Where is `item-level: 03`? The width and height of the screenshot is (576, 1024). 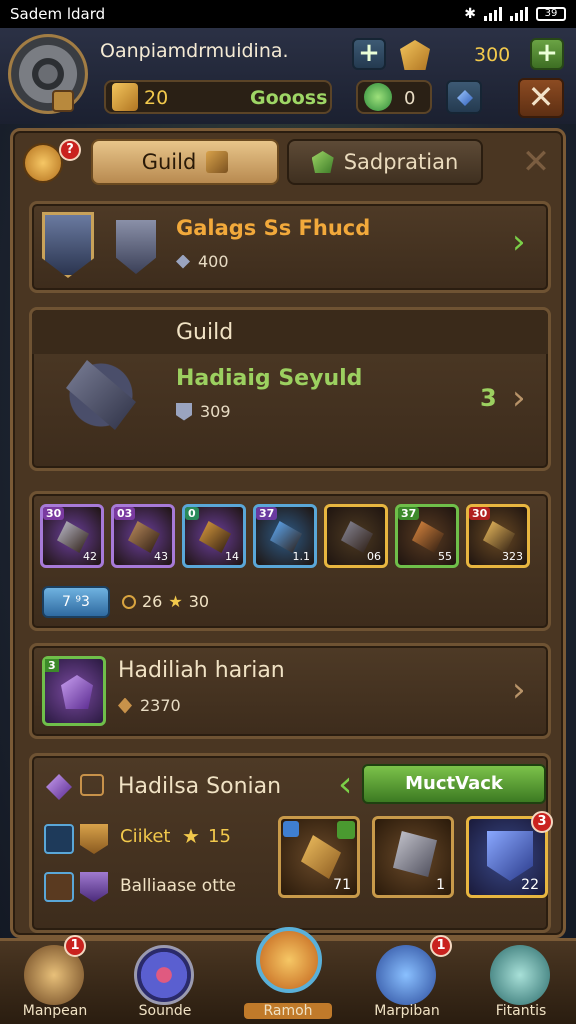
item-level: 03 is located at coordinates (125, 513).